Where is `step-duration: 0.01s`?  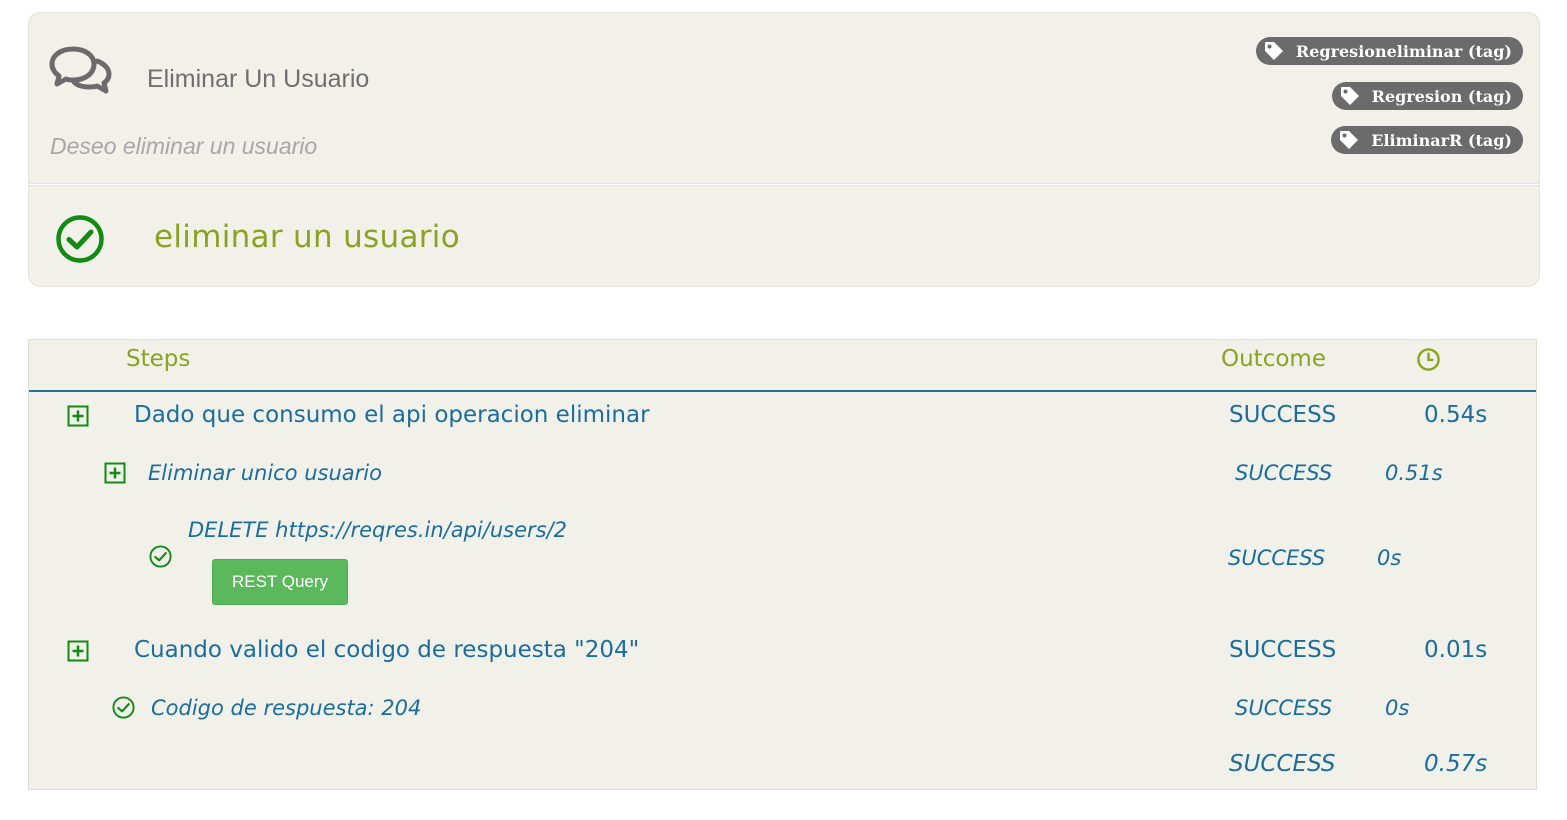 step-duration: 0.01s is located at coordinates (1456, 650).